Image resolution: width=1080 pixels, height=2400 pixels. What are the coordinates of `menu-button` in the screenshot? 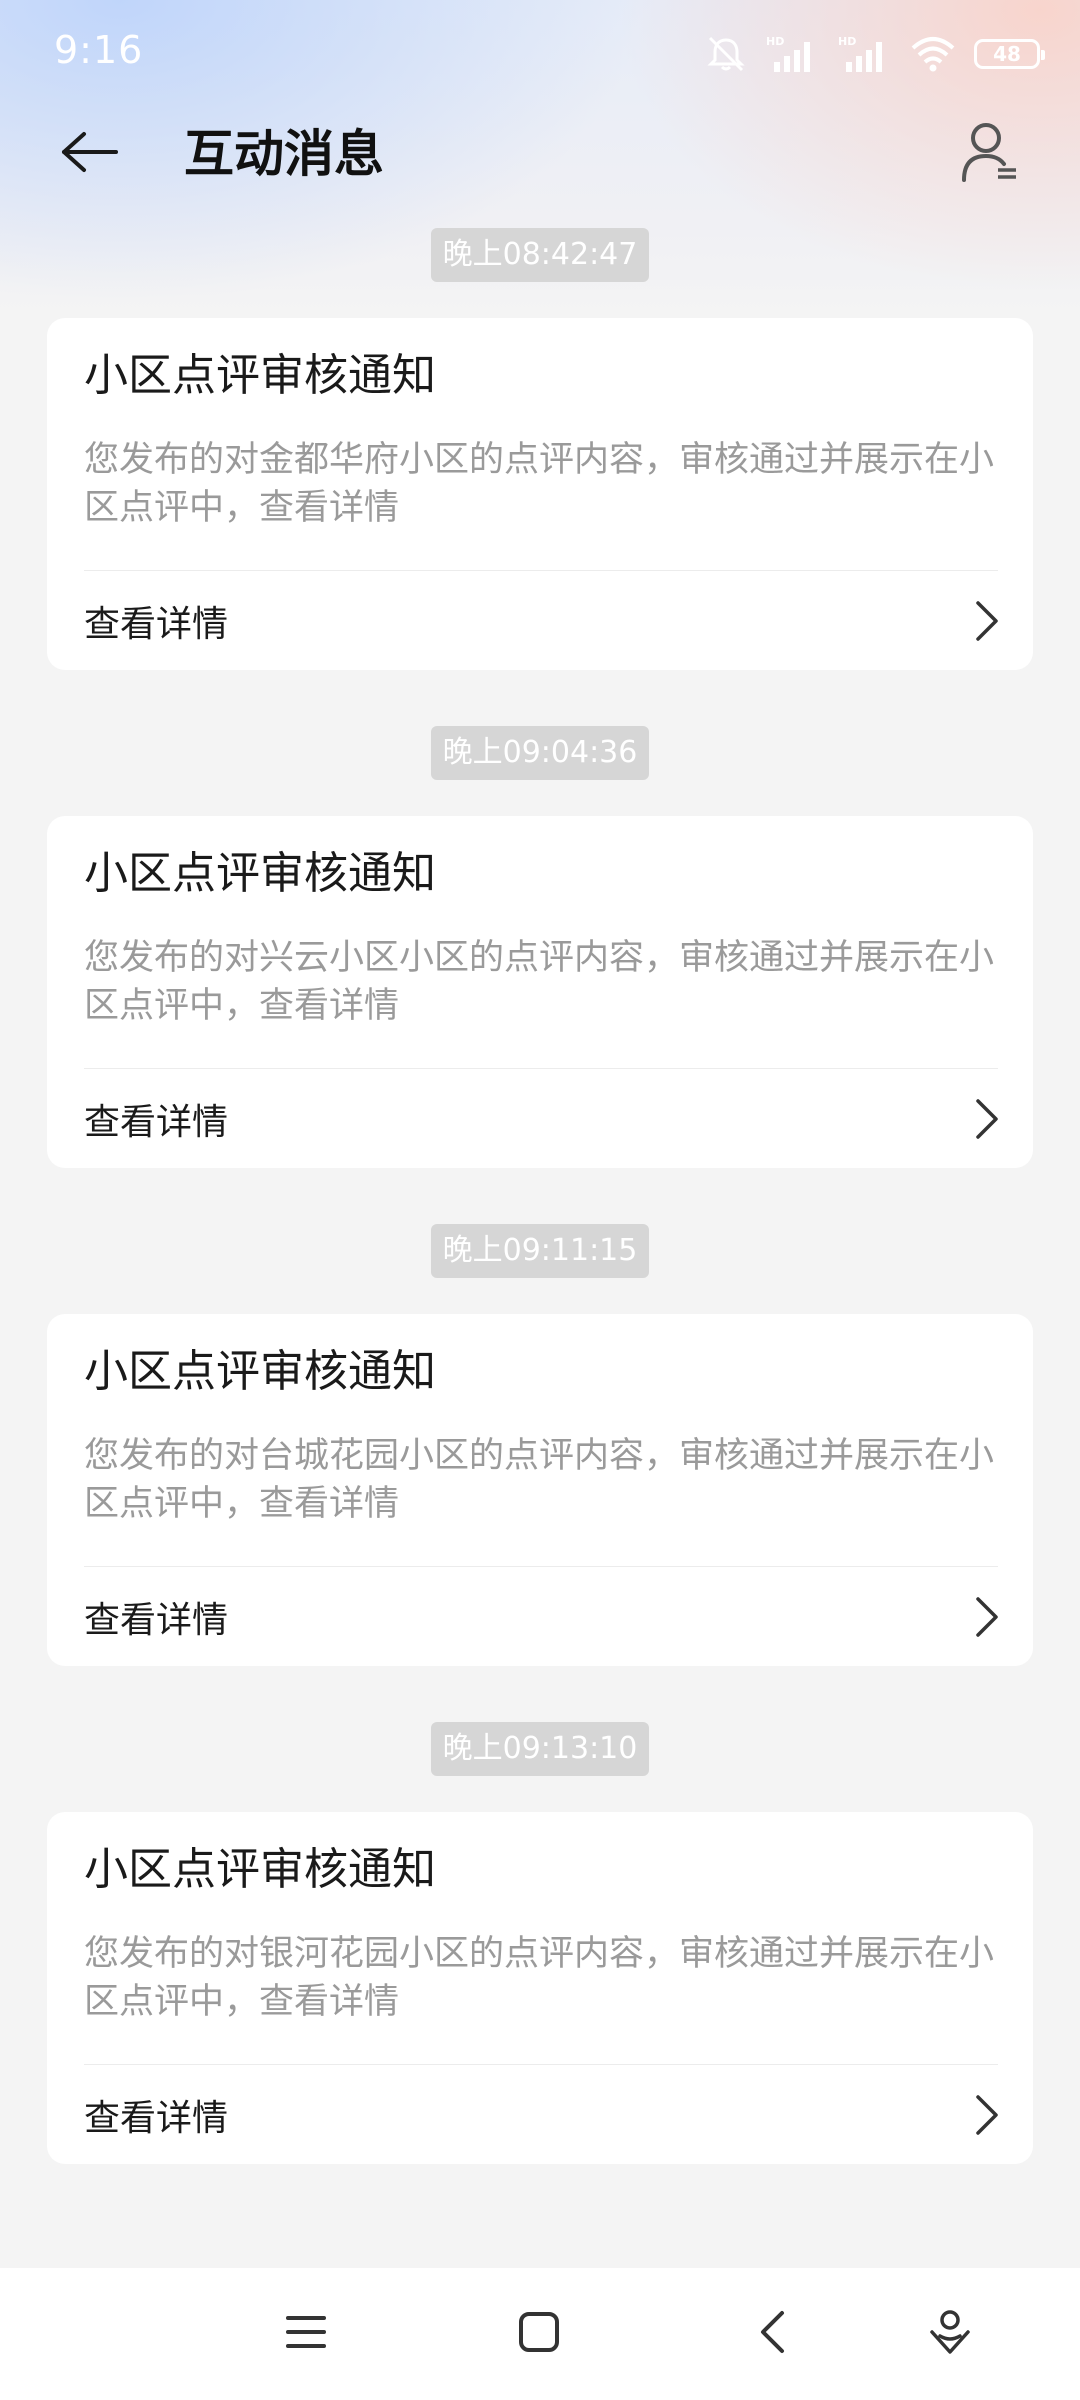 It's located at (306, 2334).